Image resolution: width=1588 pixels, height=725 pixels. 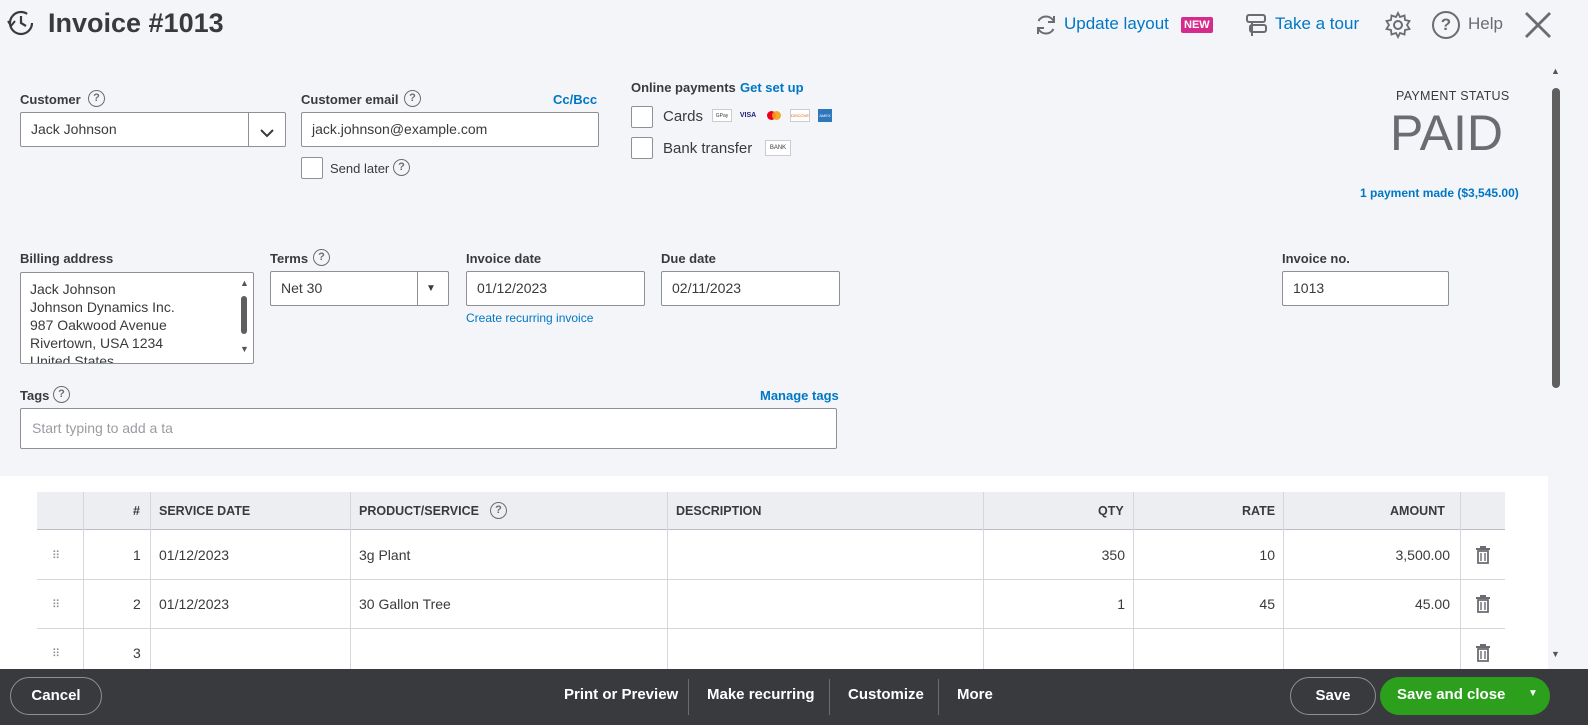 What do you see at coordinates (886, 694) in the screenshot?
I see `customize-button: Customize` at bounding box center [886, 694].